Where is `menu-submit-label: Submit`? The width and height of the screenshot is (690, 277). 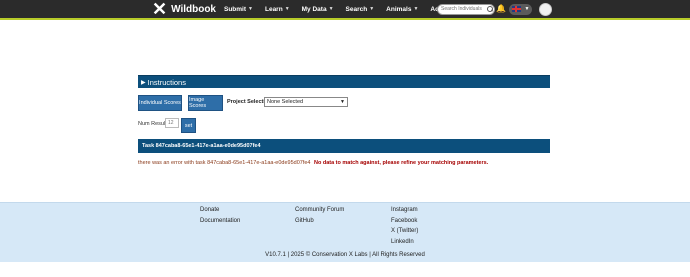
menu-submit-label: Submit is located at coordinates (235, 9).